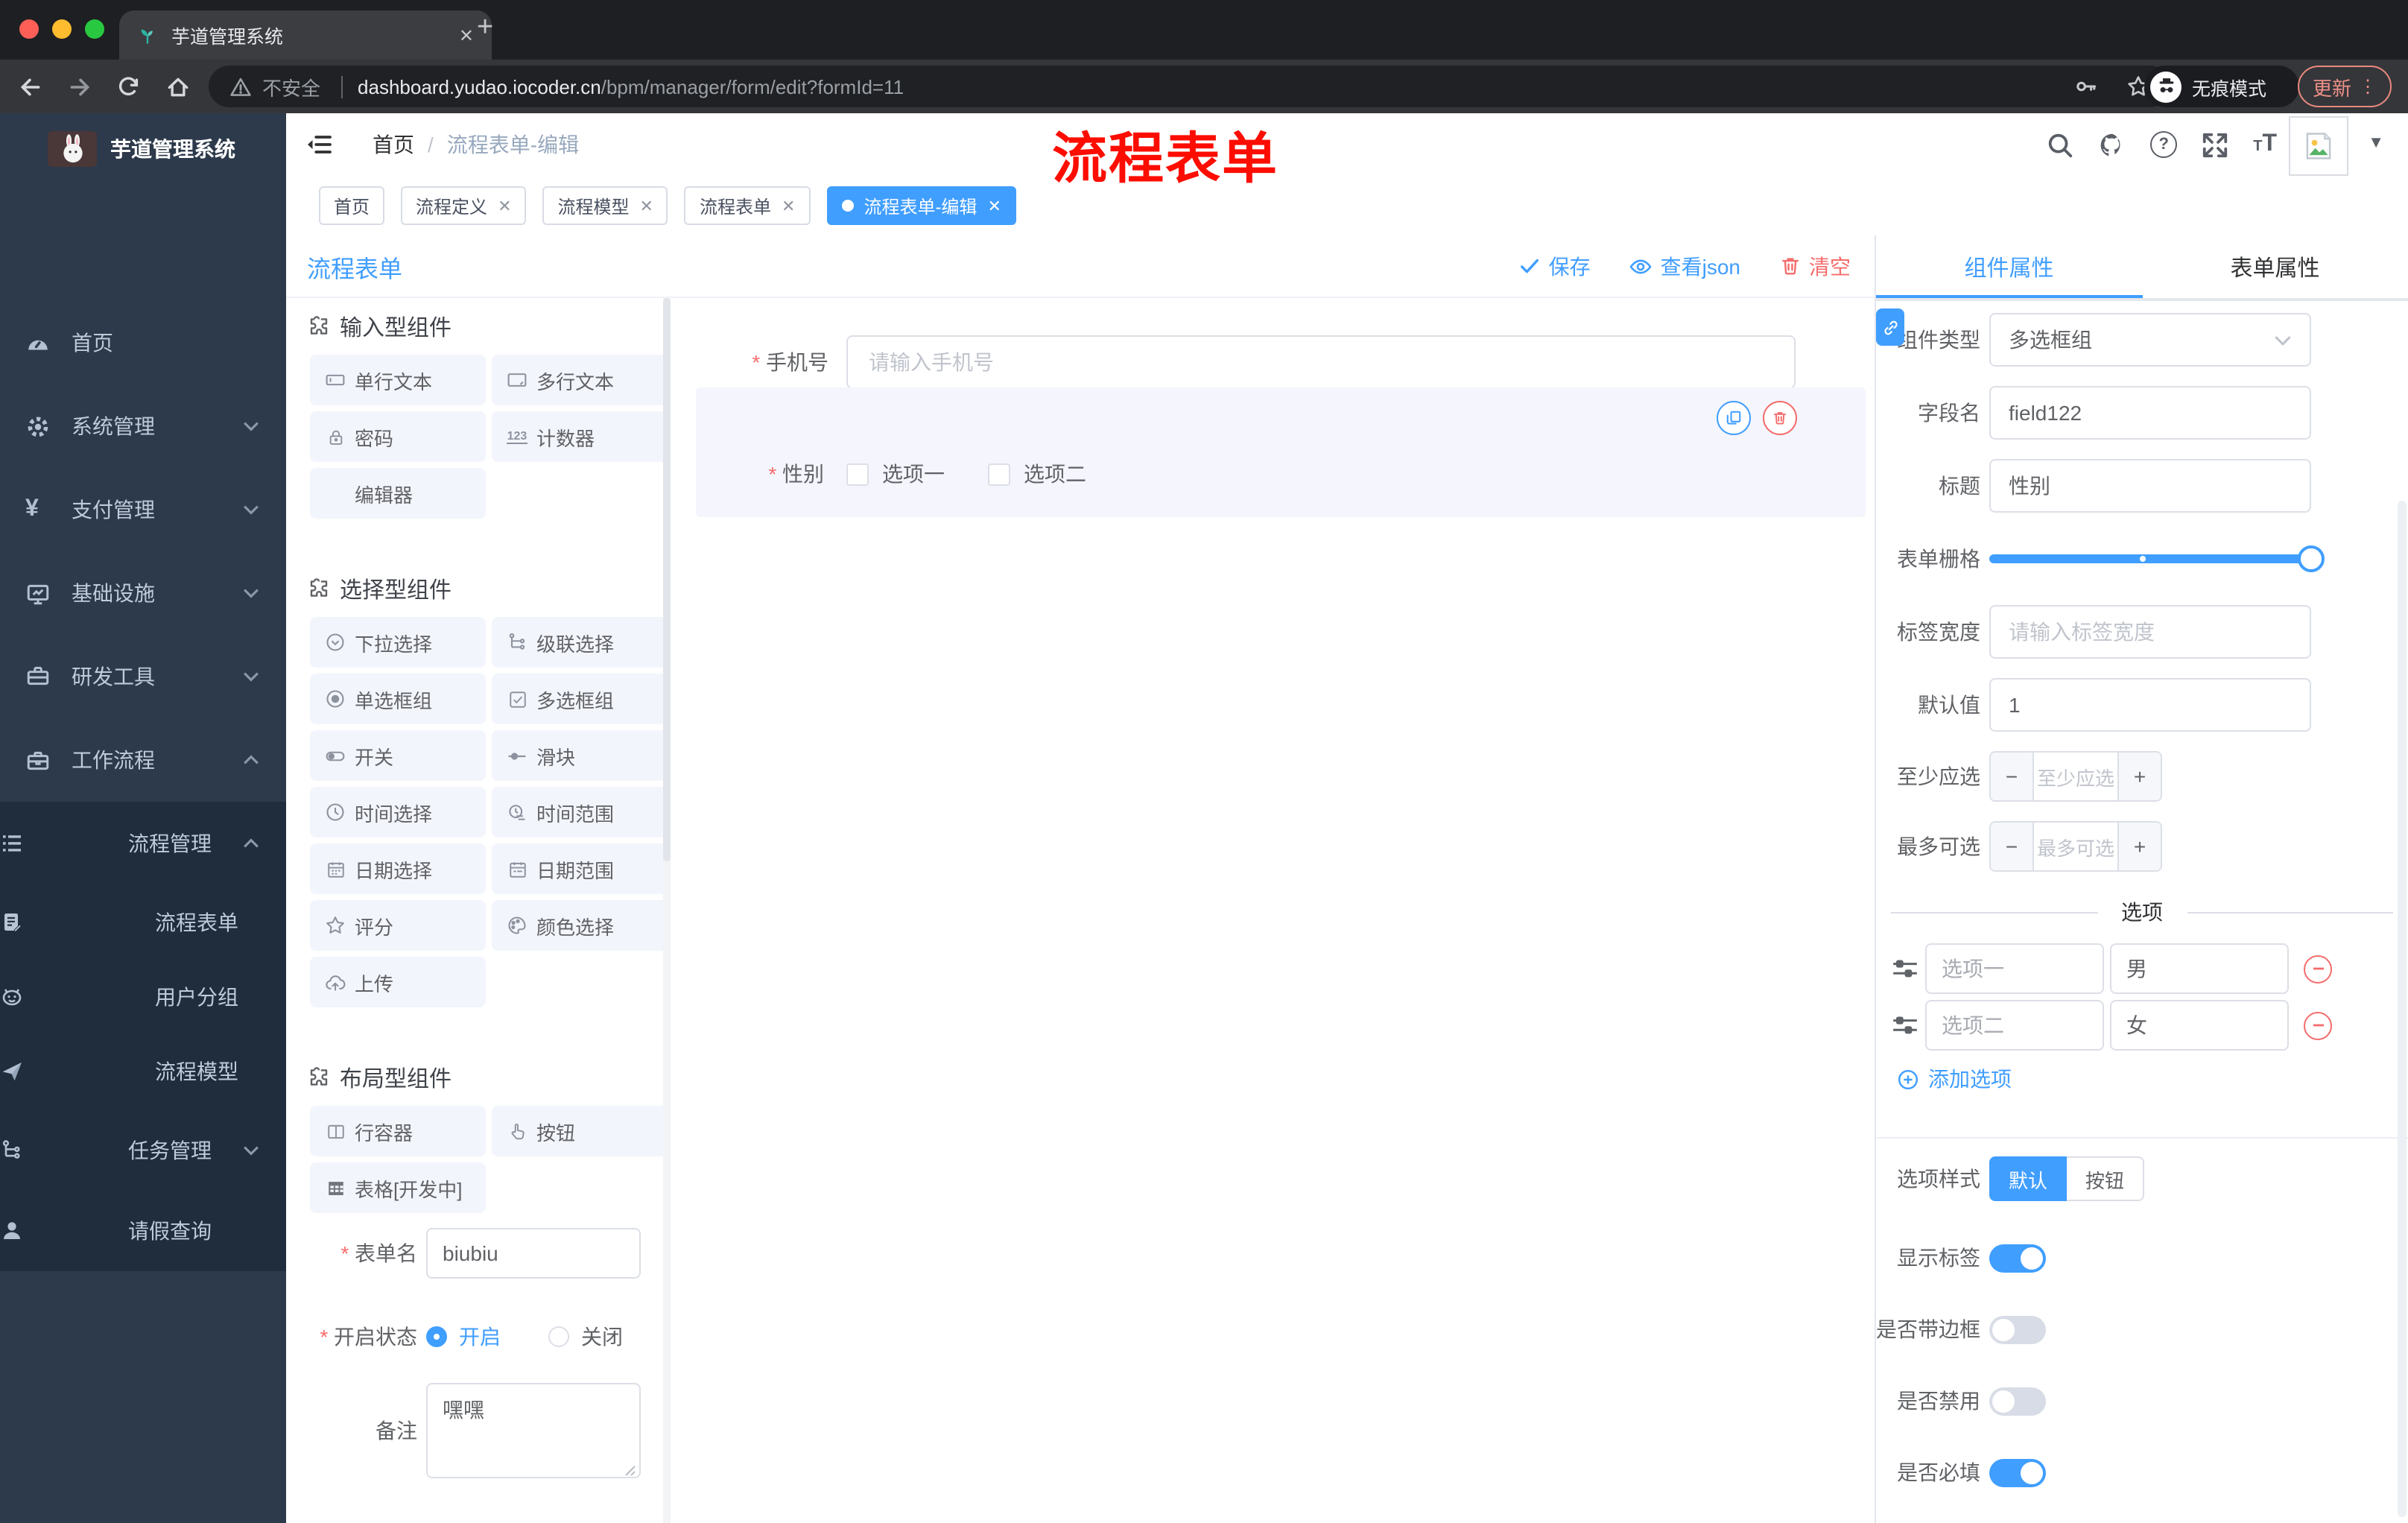 The image size is (2408, 1523). Describe the element at coordinates (94, 29) in the screenshot. I see `maximize-window-button` at that location.